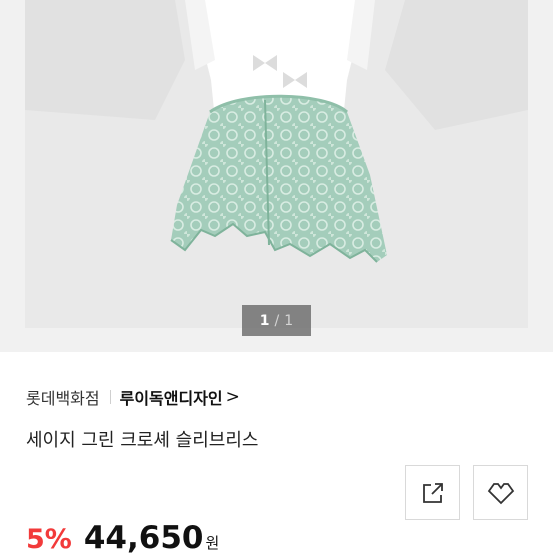  I want to click on product-title: 세이지 그린 크로셰 슬리브리스, so click(142, 440).